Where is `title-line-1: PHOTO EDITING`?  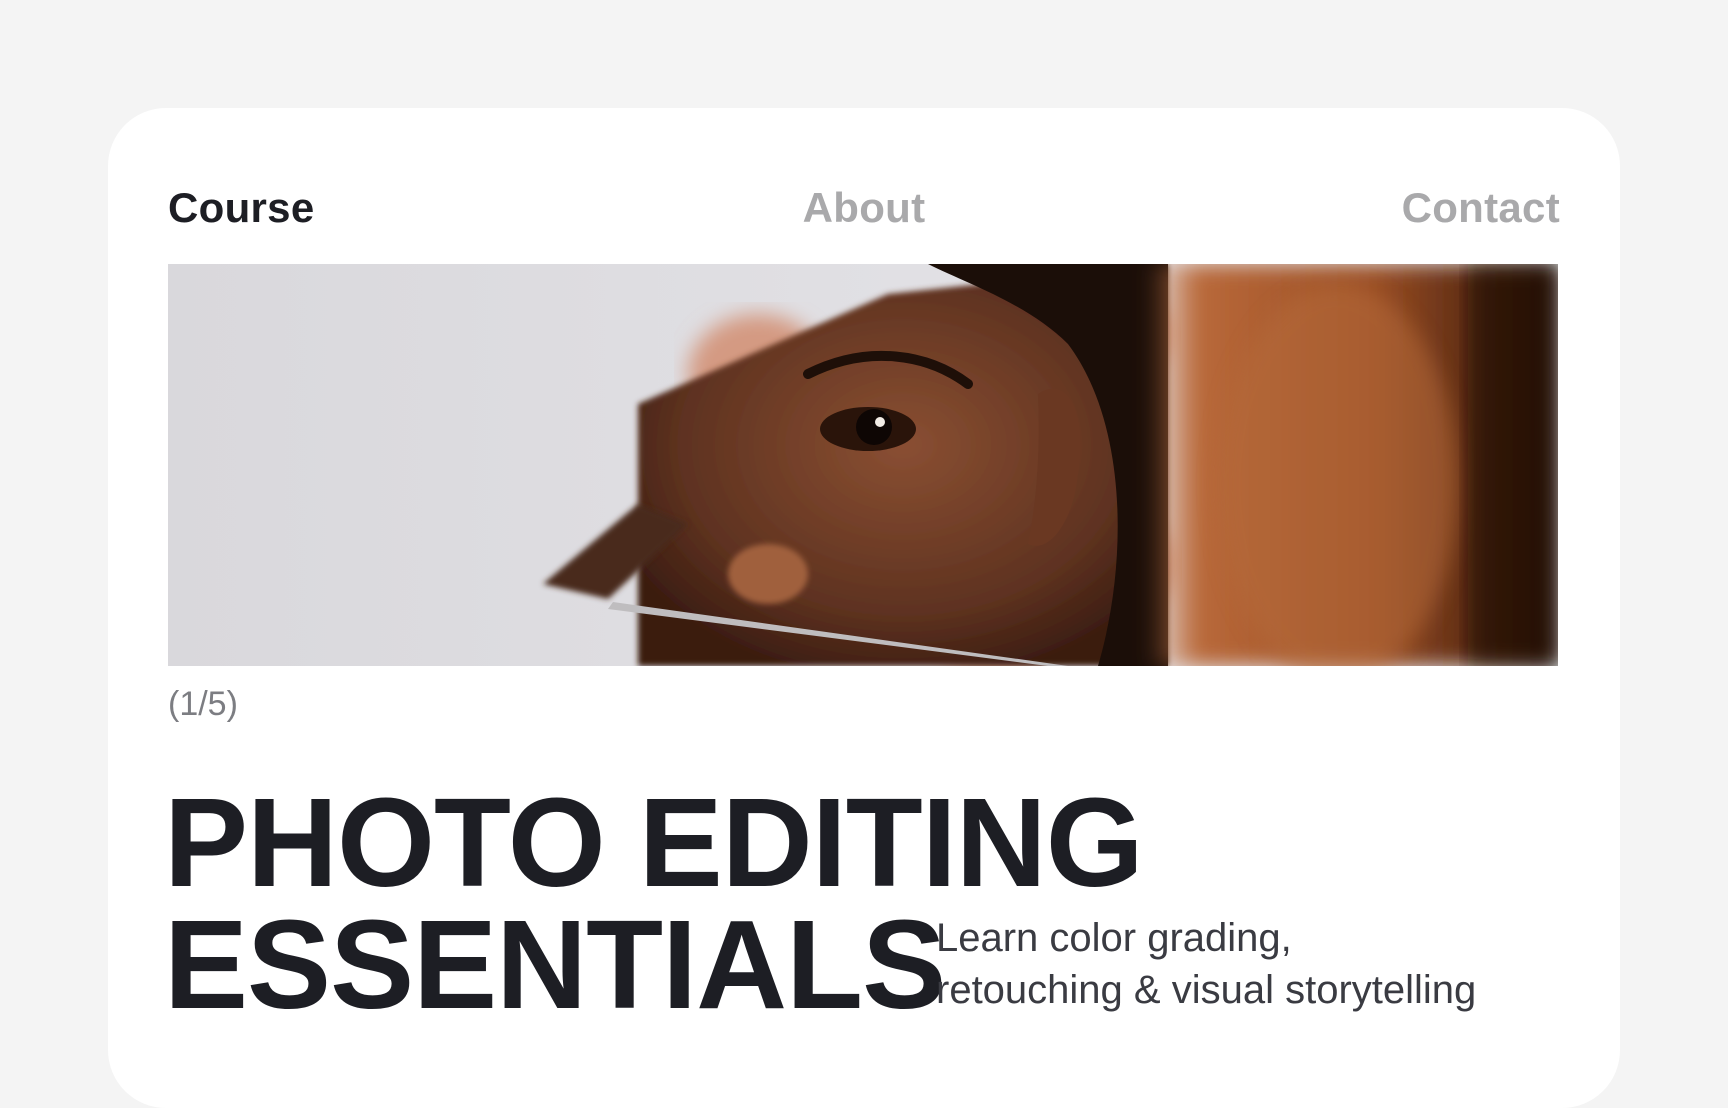 title-line-1: PHOTO EDITING is located at coordinates (654, 842).